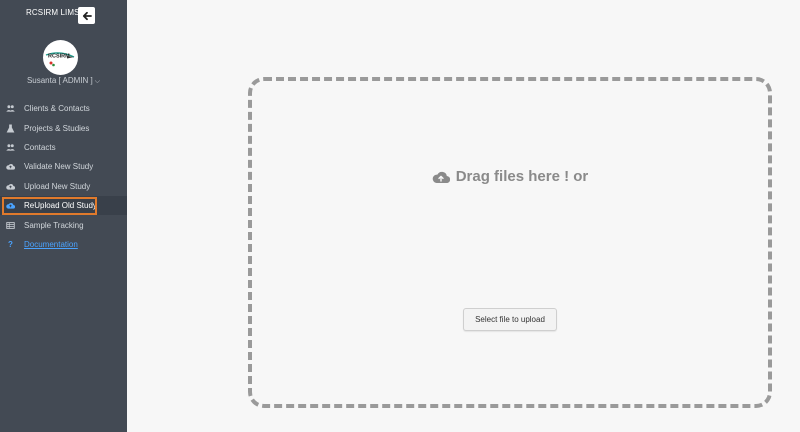  What do you see at coordinates (63, 147) in the screenshot?
I see `sidebar-item-contacts: Contacts` at bounding box center [63, 147].